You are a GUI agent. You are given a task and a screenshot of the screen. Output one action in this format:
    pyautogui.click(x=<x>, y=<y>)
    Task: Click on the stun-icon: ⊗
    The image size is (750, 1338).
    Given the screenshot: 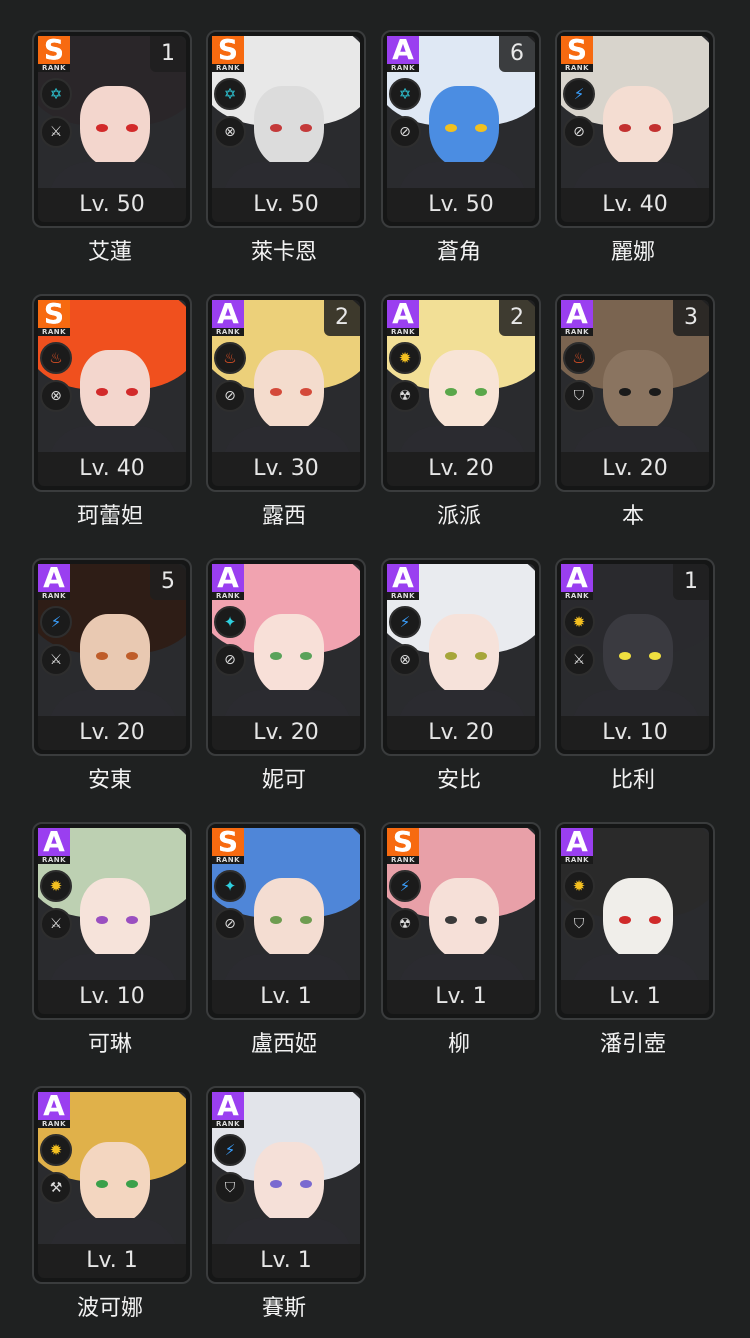 What is the action you would take?
    pyautogui.click(x=405, y=660)
    